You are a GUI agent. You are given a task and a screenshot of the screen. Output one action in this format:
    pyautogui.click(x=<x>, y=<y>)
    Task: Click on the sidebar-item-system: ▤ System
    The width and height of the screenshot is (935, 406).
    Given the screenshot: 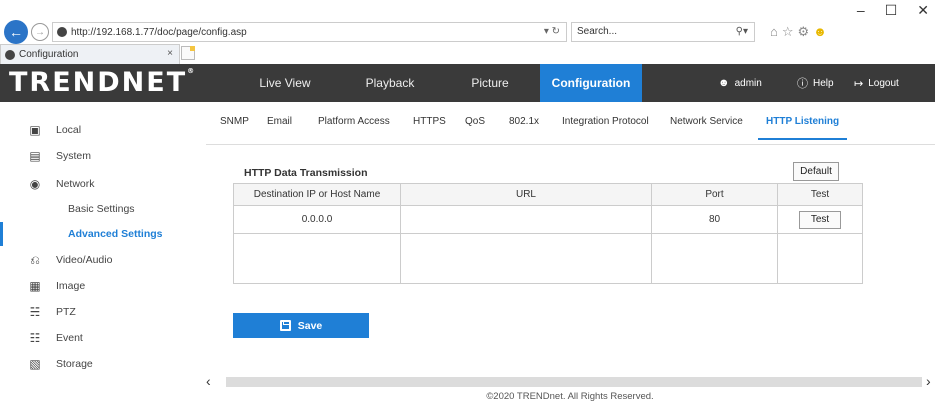 What is the action you would take?
    pyautogui.click(x=100, y=156)
    